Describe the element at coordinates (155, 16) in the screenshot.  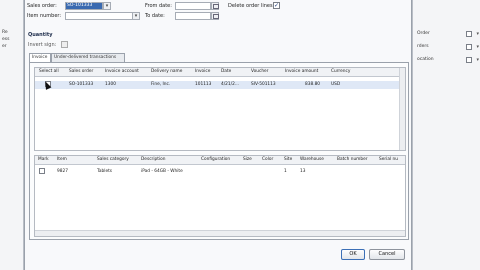
I see `to-date-label: To date:` at that location.